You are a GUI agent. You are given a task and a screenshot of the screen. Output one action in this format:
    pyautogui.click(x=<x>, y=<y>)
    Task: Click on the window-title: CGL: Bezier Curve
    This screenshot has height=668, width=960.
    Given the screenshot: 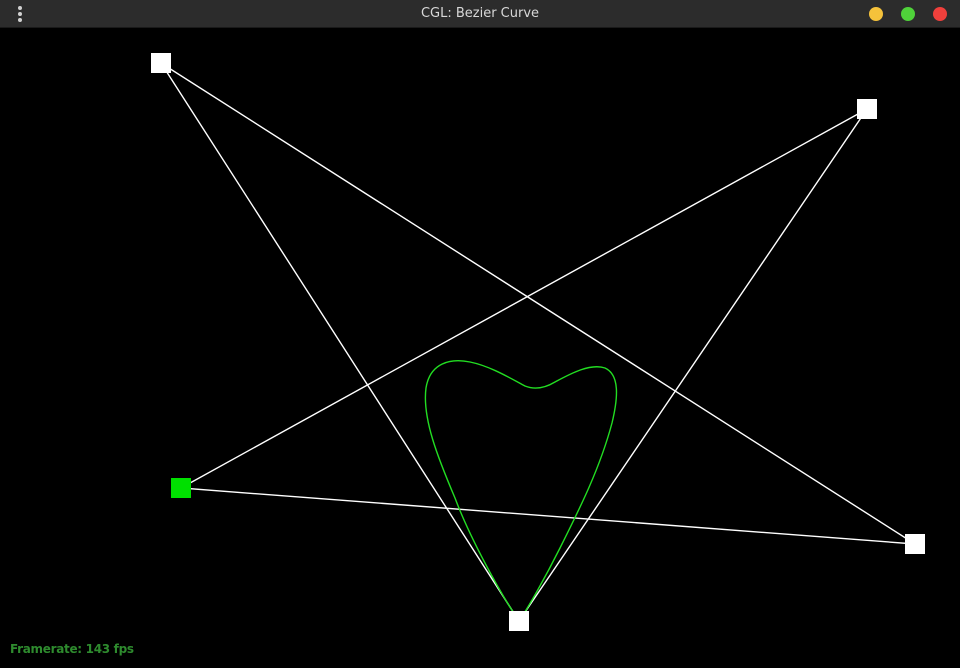 What is the action you would take?
    pyautogui.click(x=480, y=13)
    